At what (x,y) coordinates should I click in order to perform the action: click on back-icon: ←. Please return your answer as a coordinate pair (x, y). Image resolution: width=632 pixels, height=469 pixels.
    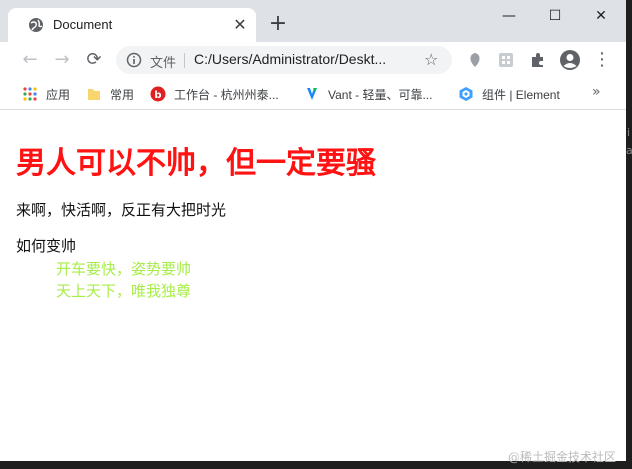
    Looking at the image, I should click on (30, 60).